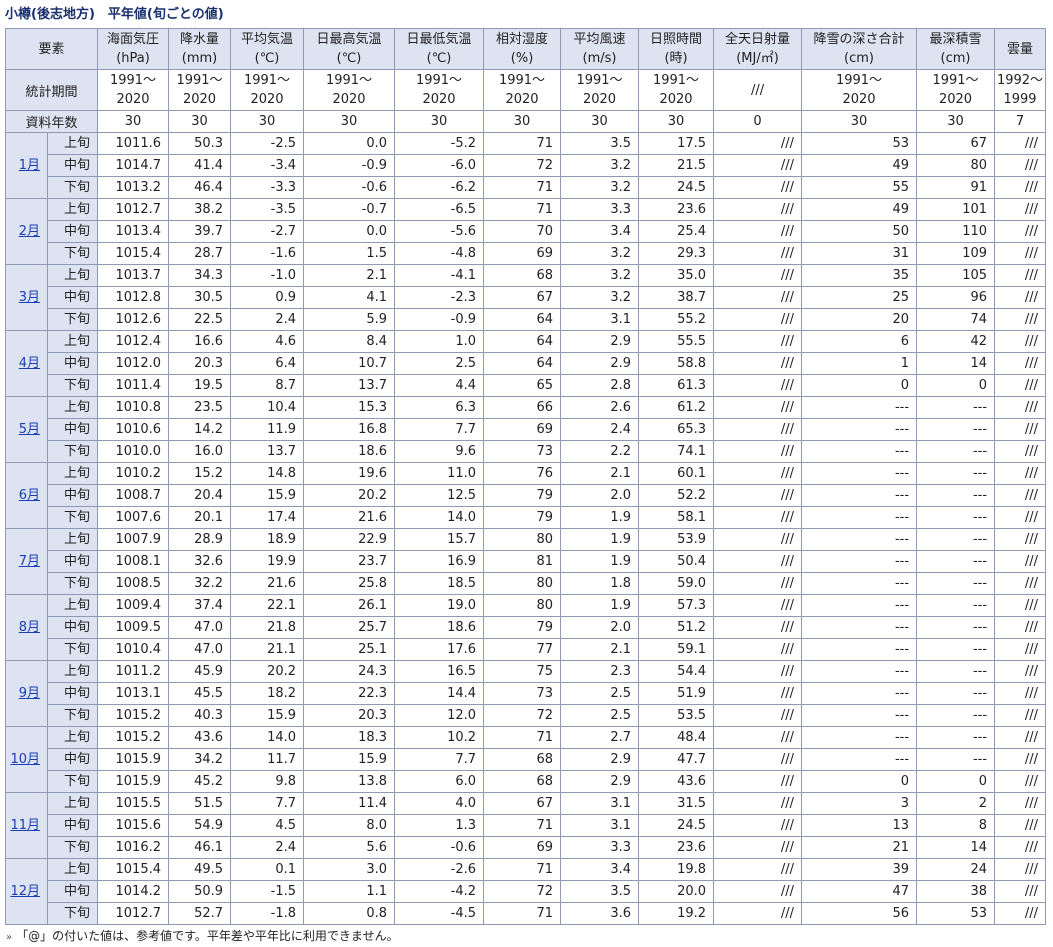  I want to click on data-cell: 110, so click(956, 231).